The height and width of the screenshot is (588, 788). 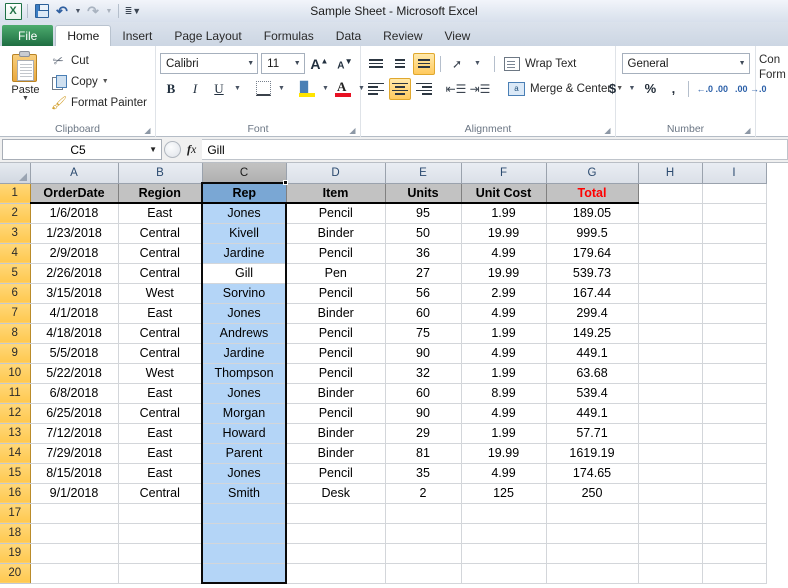 I want to click on data-cell: Thompson, so click(x=244, y=373).